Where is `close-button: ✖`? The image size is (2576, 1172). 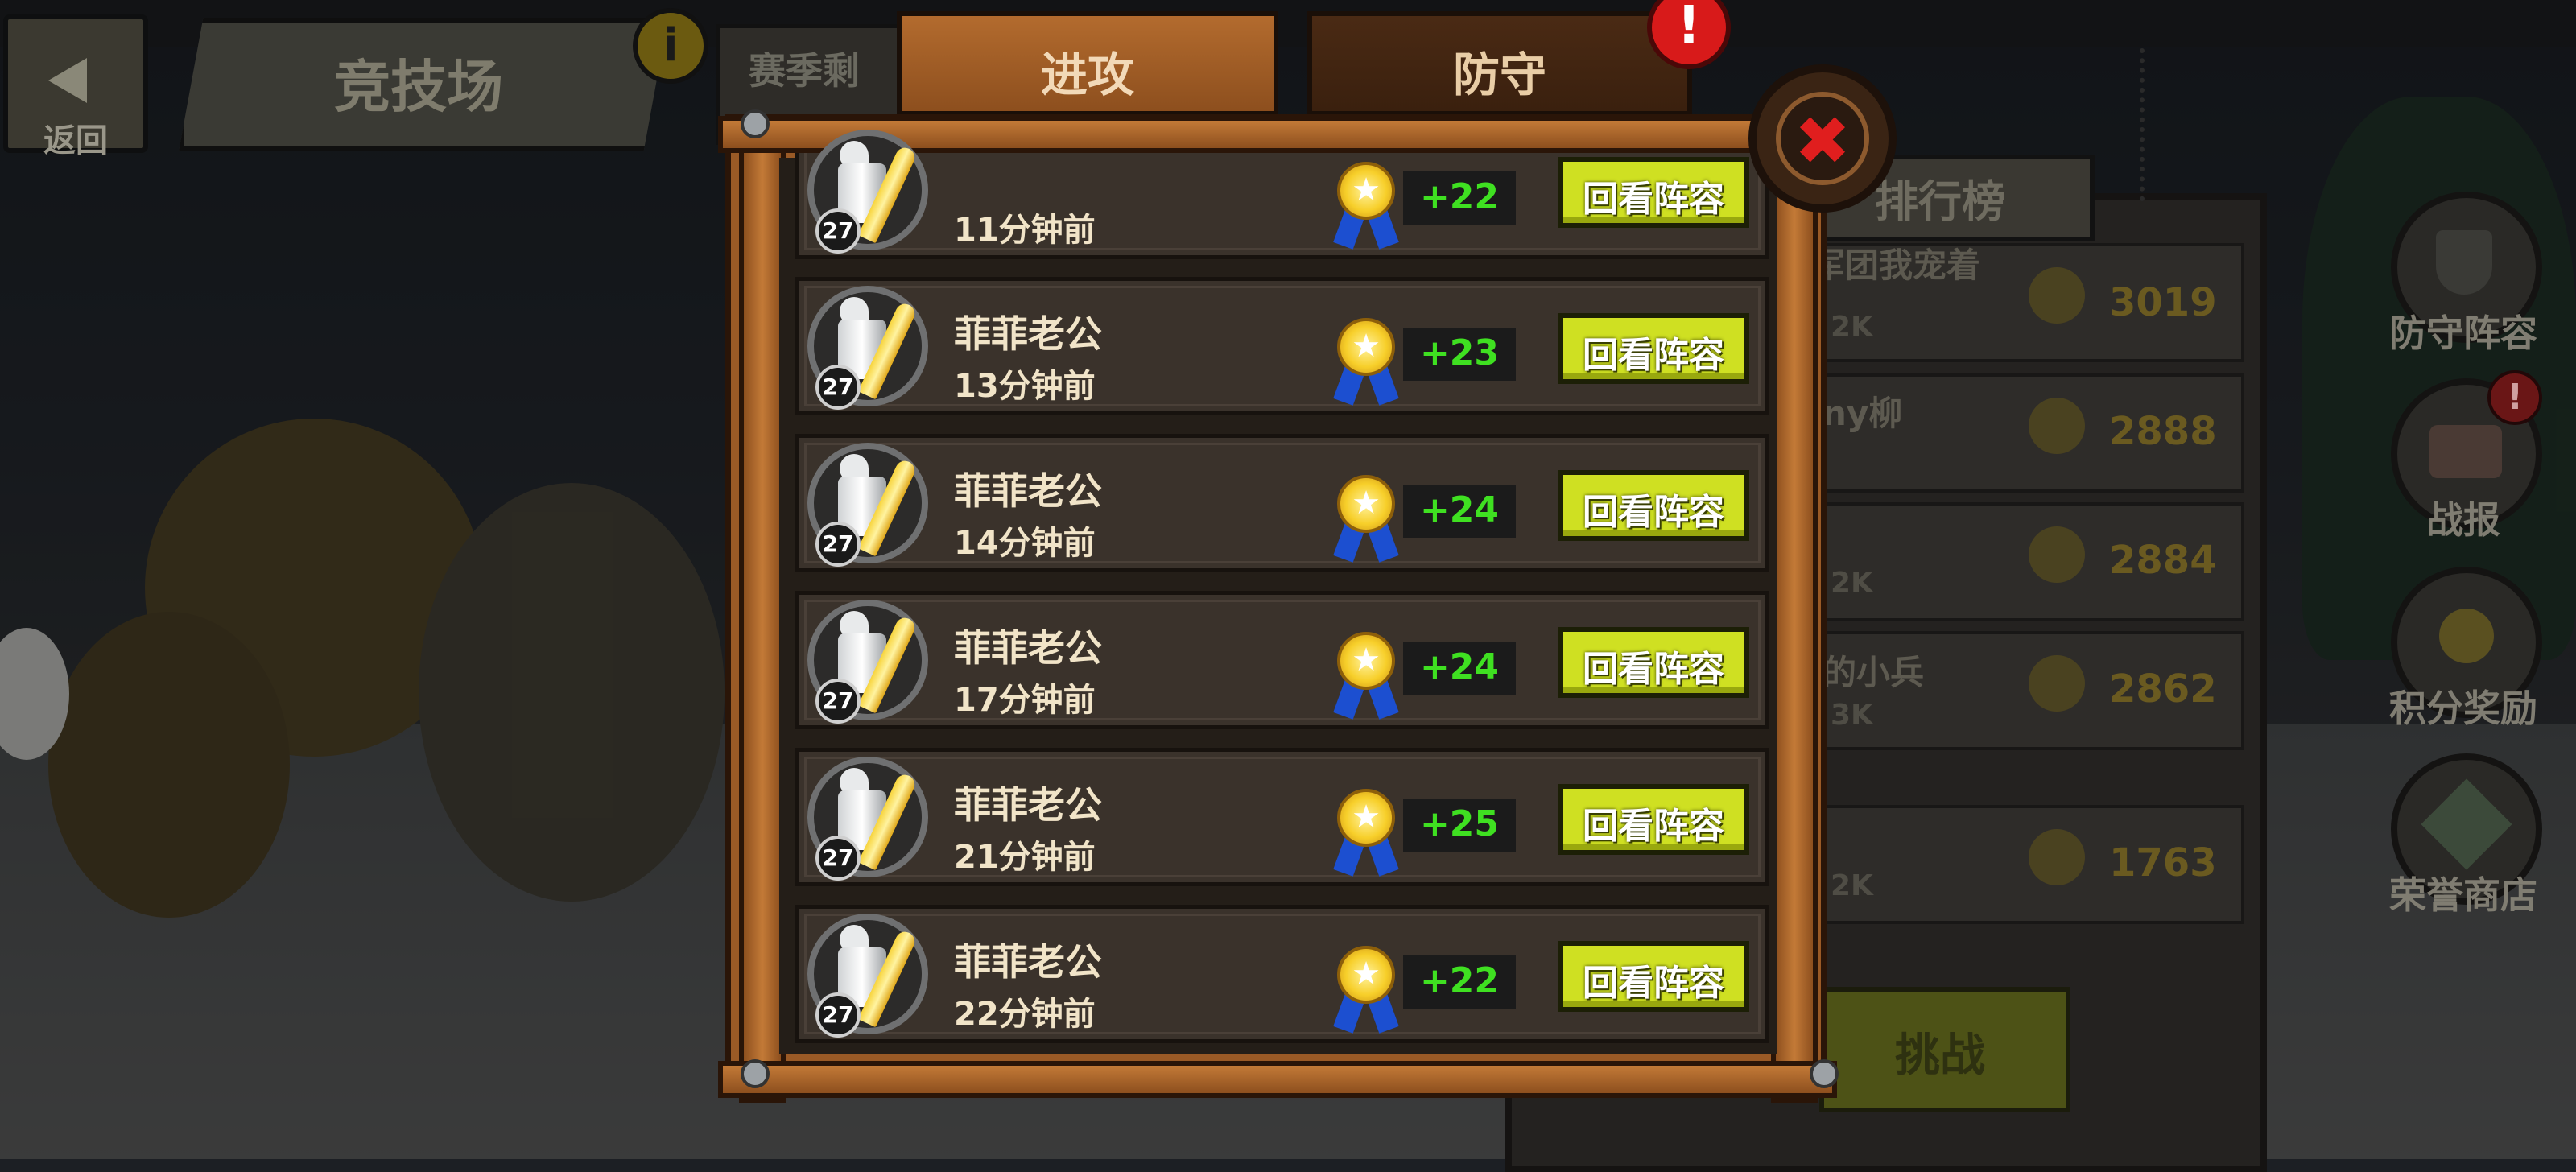
close-button: ✖ is located at coordinates (1822, 138).